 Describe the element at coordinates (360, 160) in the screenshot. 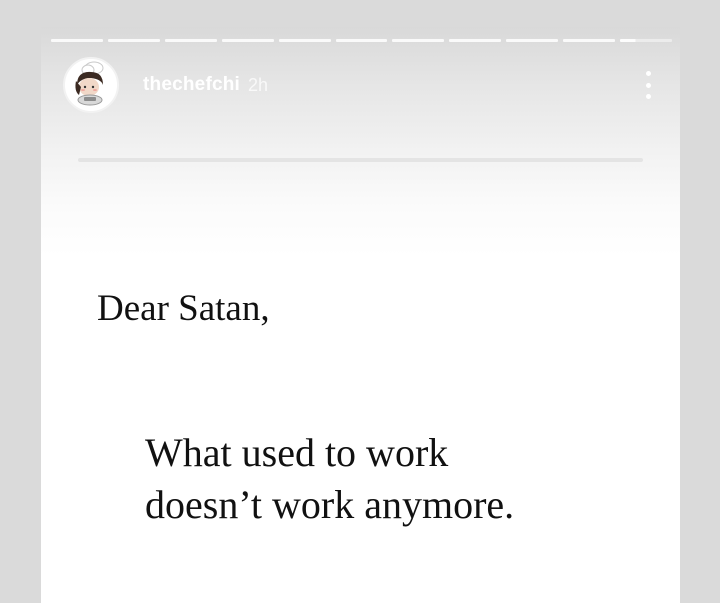

I see `divider-line` at that location.